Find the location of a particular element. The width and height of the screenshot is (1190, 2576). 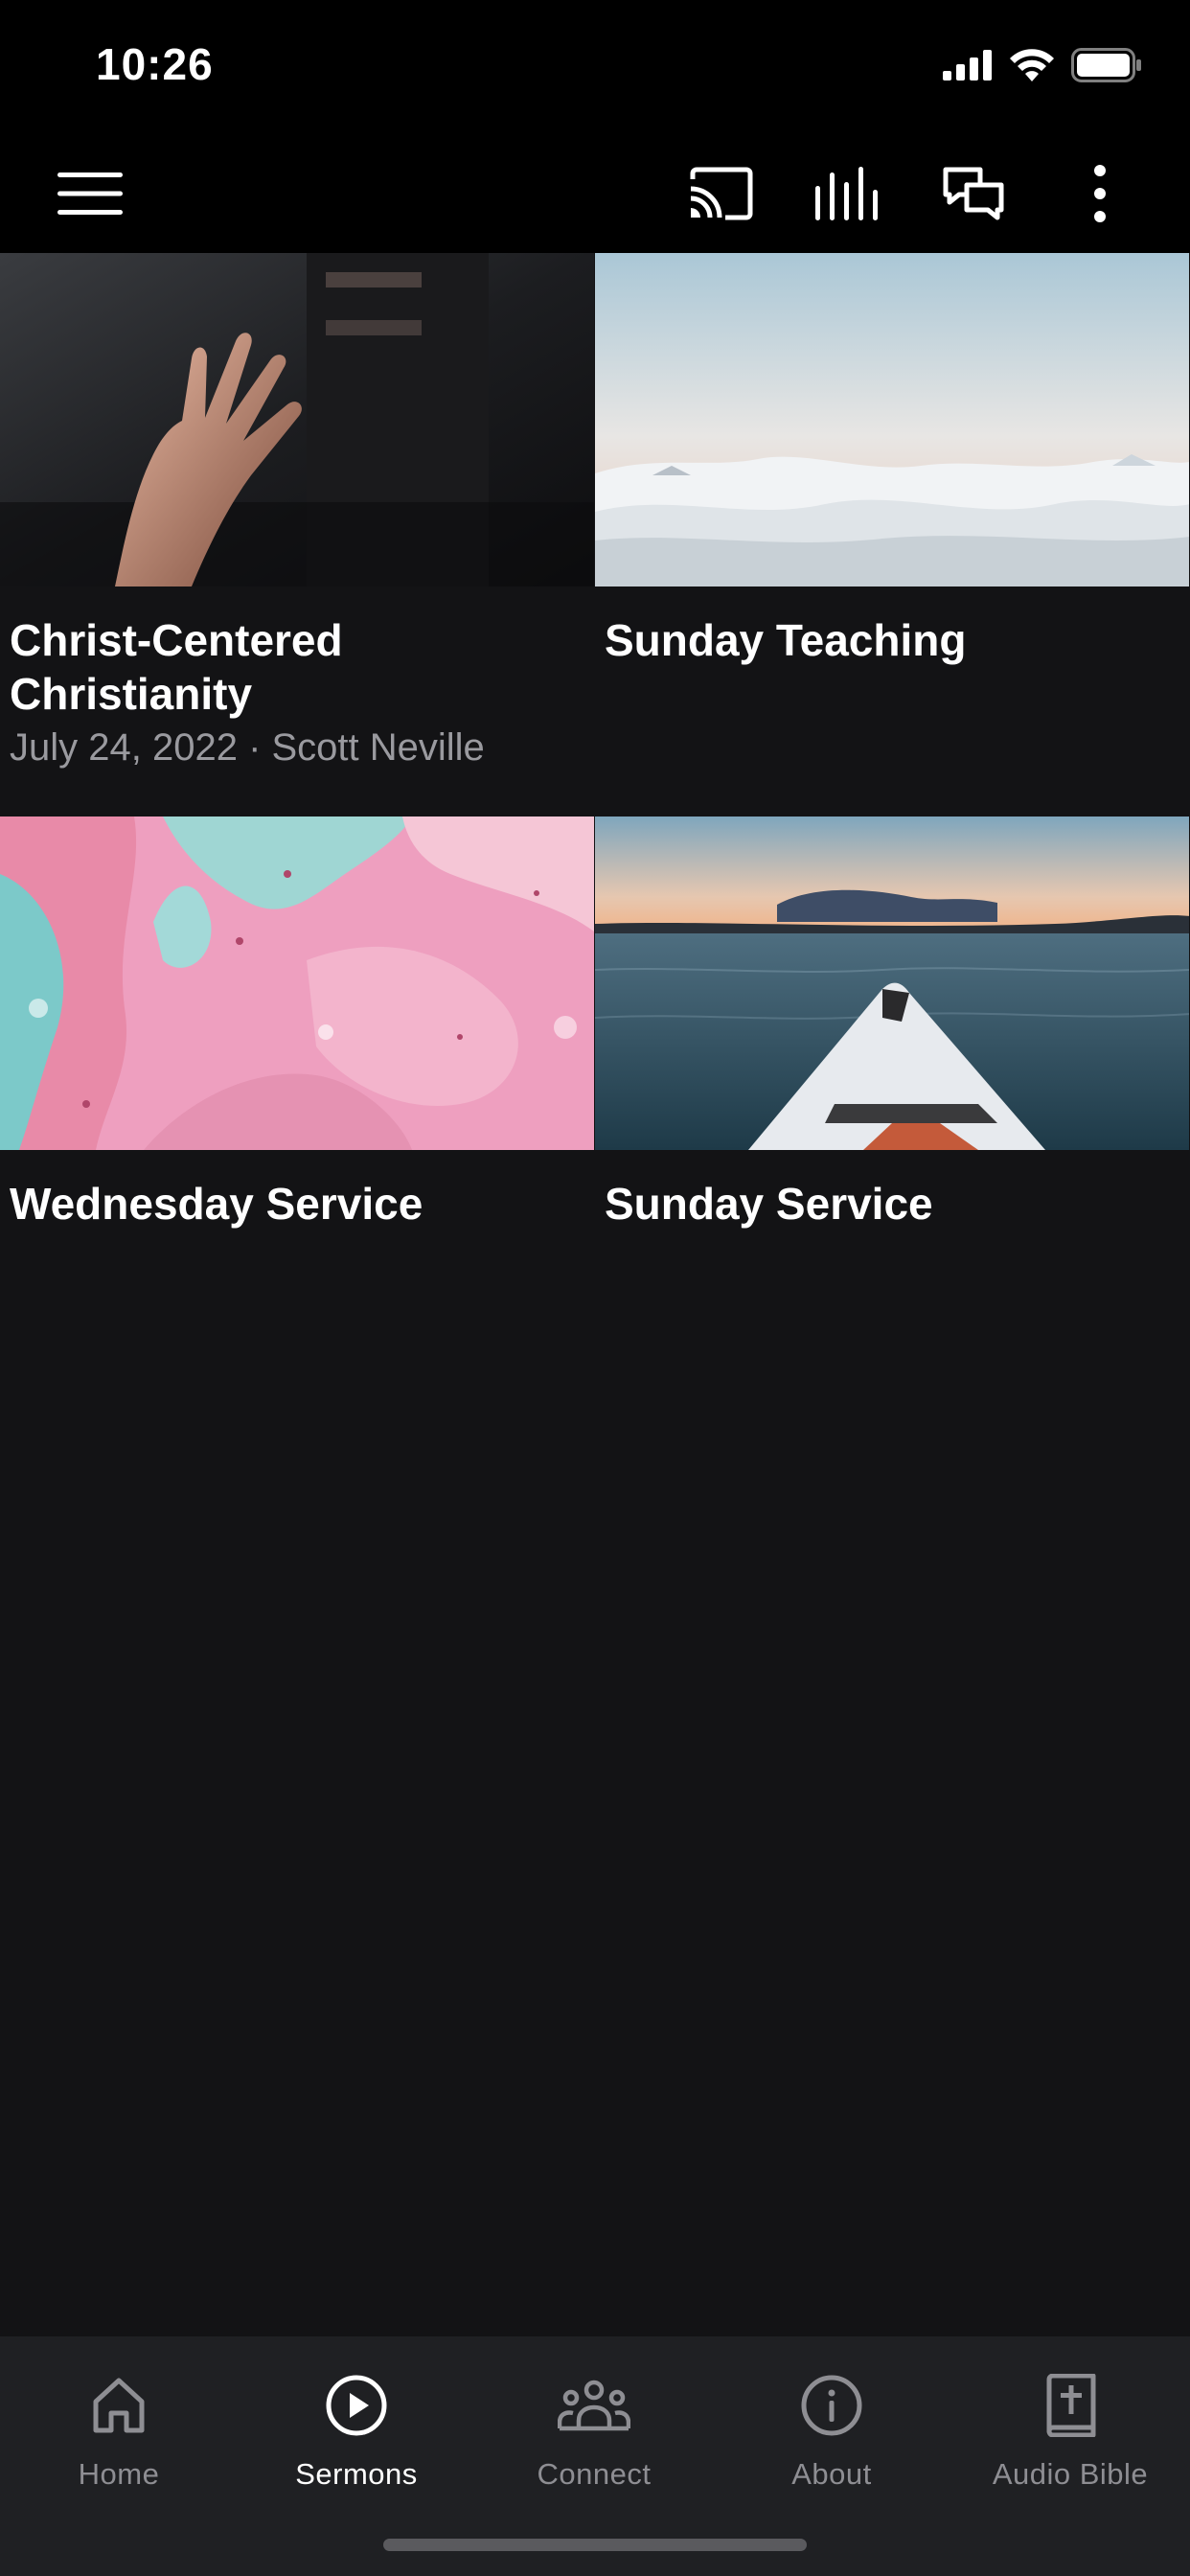

status-icons is located at coordinates (1042, 67).